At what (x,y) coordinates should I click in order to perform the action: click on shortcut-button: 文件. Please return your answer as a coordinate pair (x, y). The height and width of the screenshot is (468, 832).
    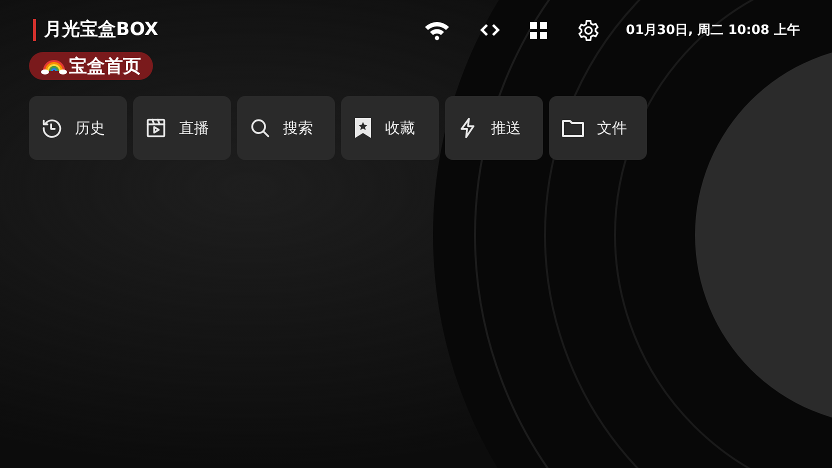
    Looking at the image, I should click on (598, 128).